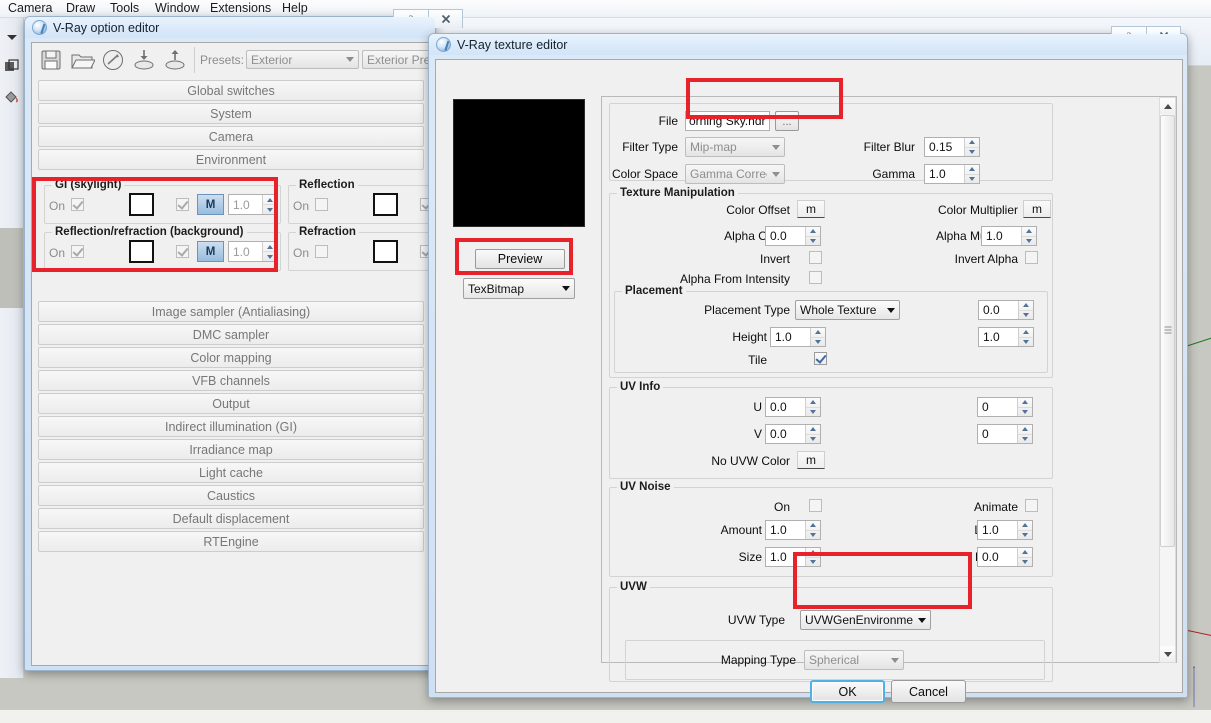 This screenshot has height=723, width=1211. What do you see at coordinates (231, 518) in the screenshot?
I see `rollup-default-displacement: Default displacement` at bounding box center [231, 518].